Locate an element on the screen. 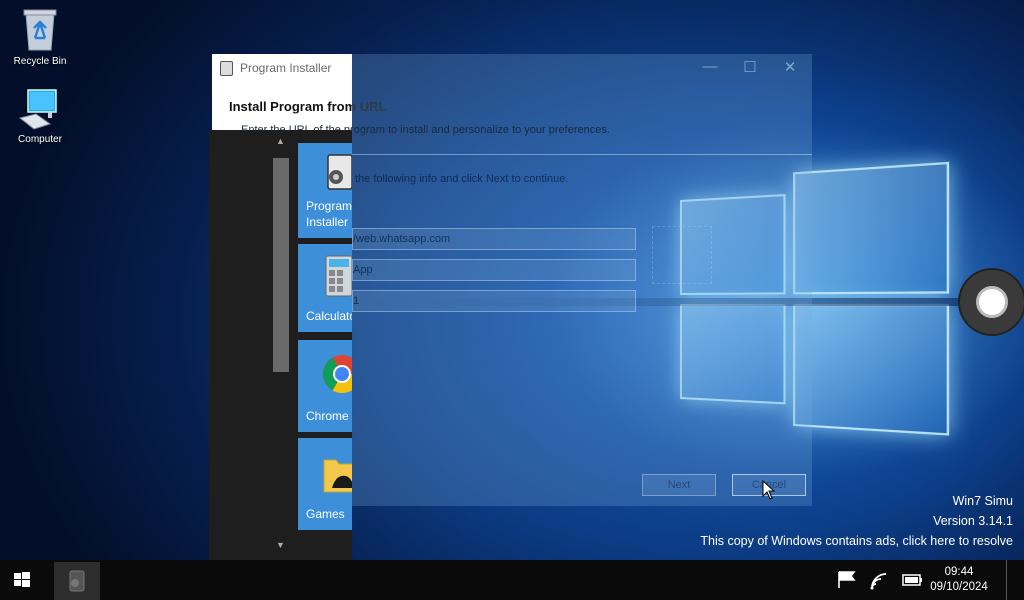  tile-games: Games is located at coordinates (325, 484).